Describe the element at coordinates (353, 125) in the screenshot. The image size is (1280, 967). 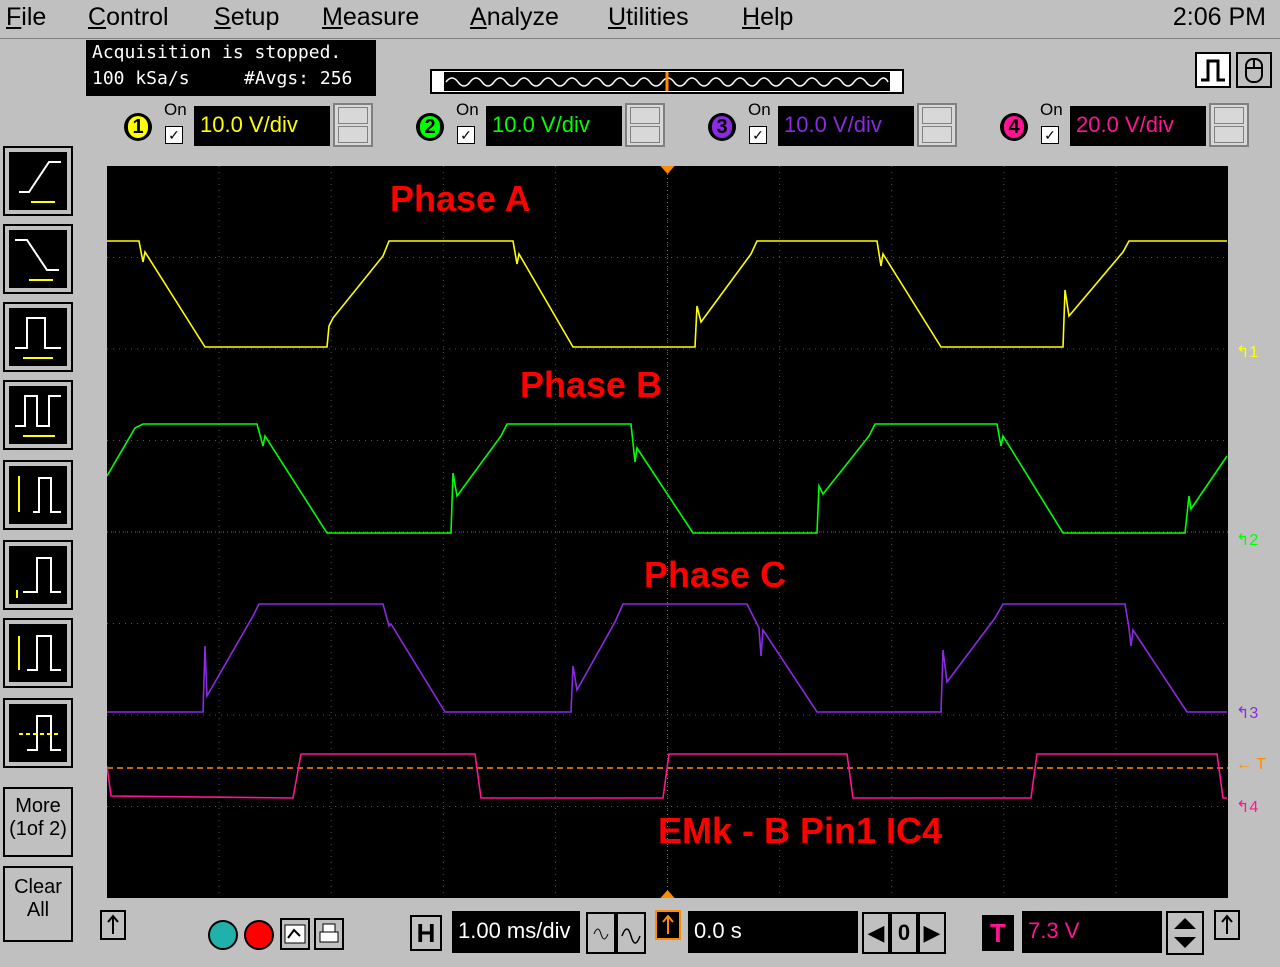
I see `channel-1-scale-spinner` at that location.